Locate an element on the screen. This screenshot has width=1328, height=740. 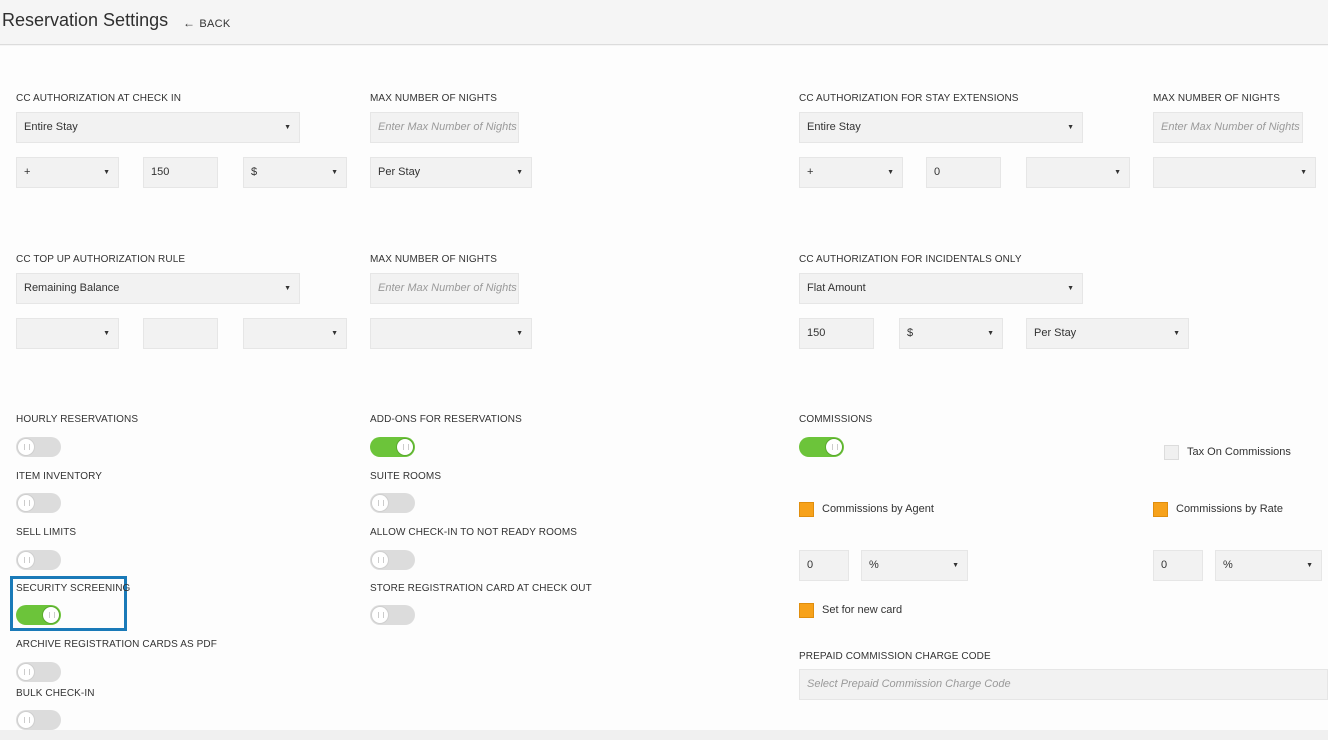
per-stay-select-1: Per Stay ▼ is located at coordinates (451, 172).